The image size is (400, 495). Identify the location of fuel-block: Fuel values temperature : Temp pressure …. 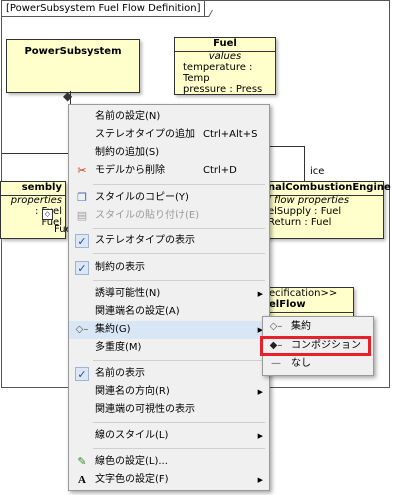
(225, 66).